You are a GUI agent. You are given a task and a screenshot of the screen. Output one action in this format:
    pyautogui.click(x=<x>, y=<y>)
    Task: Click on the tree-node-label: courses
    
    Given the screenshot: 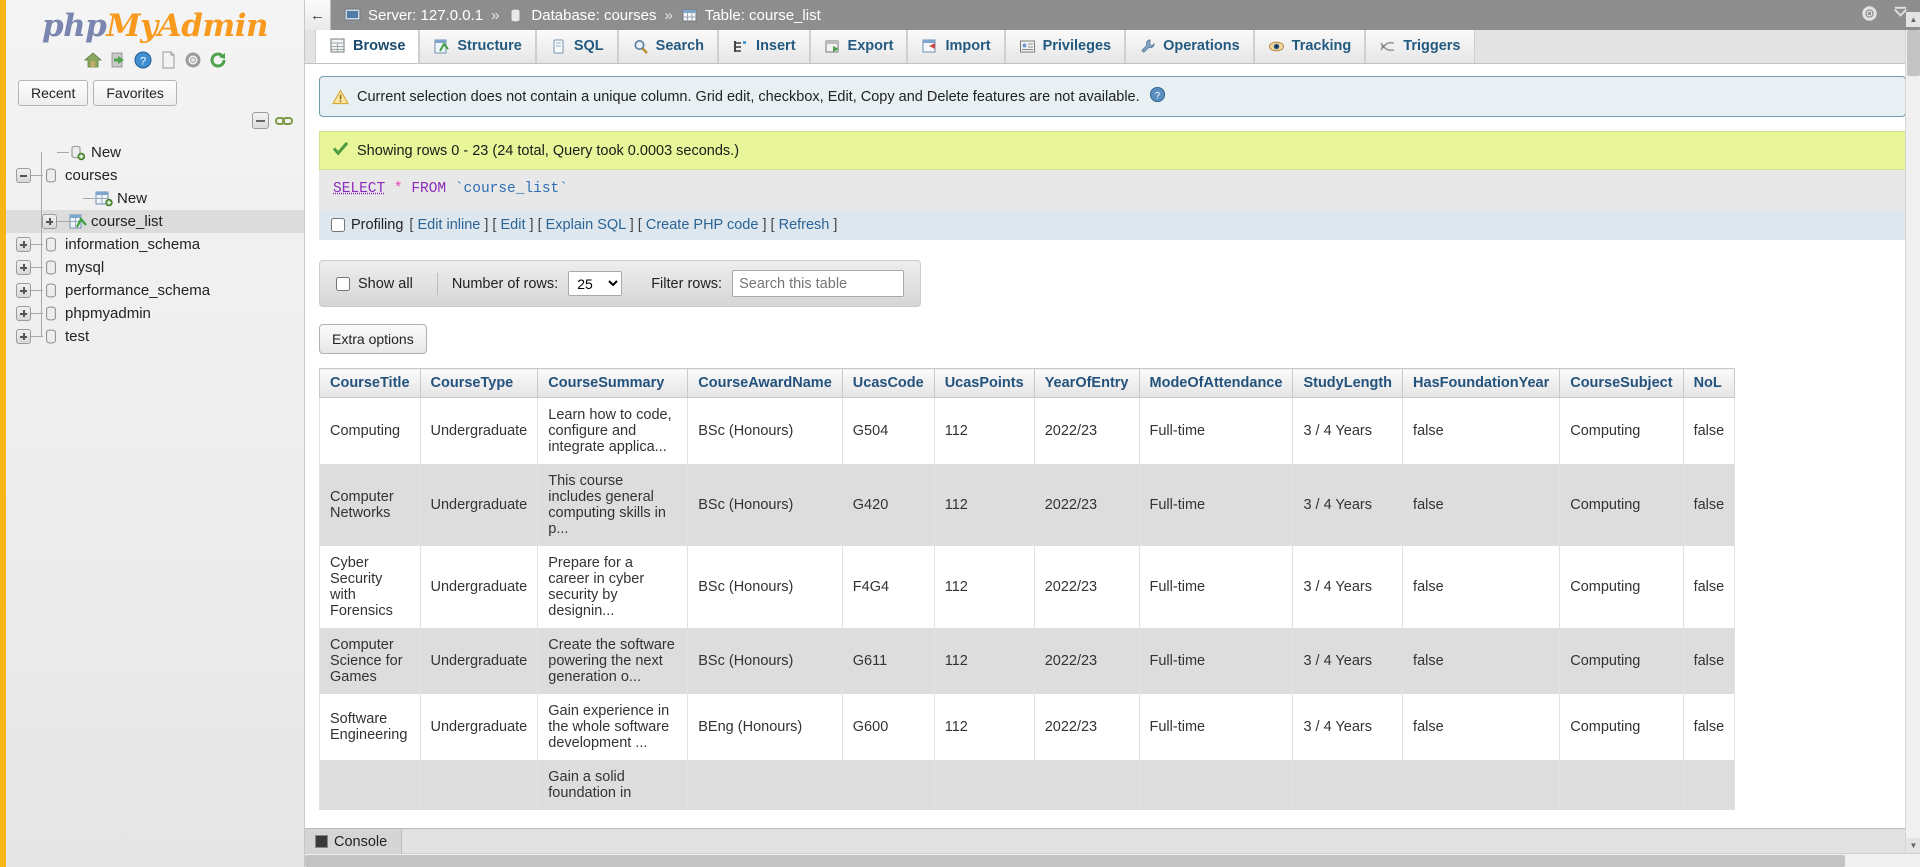 What is the action you would take?
    pyautogui.click(x=91, y=175)
    